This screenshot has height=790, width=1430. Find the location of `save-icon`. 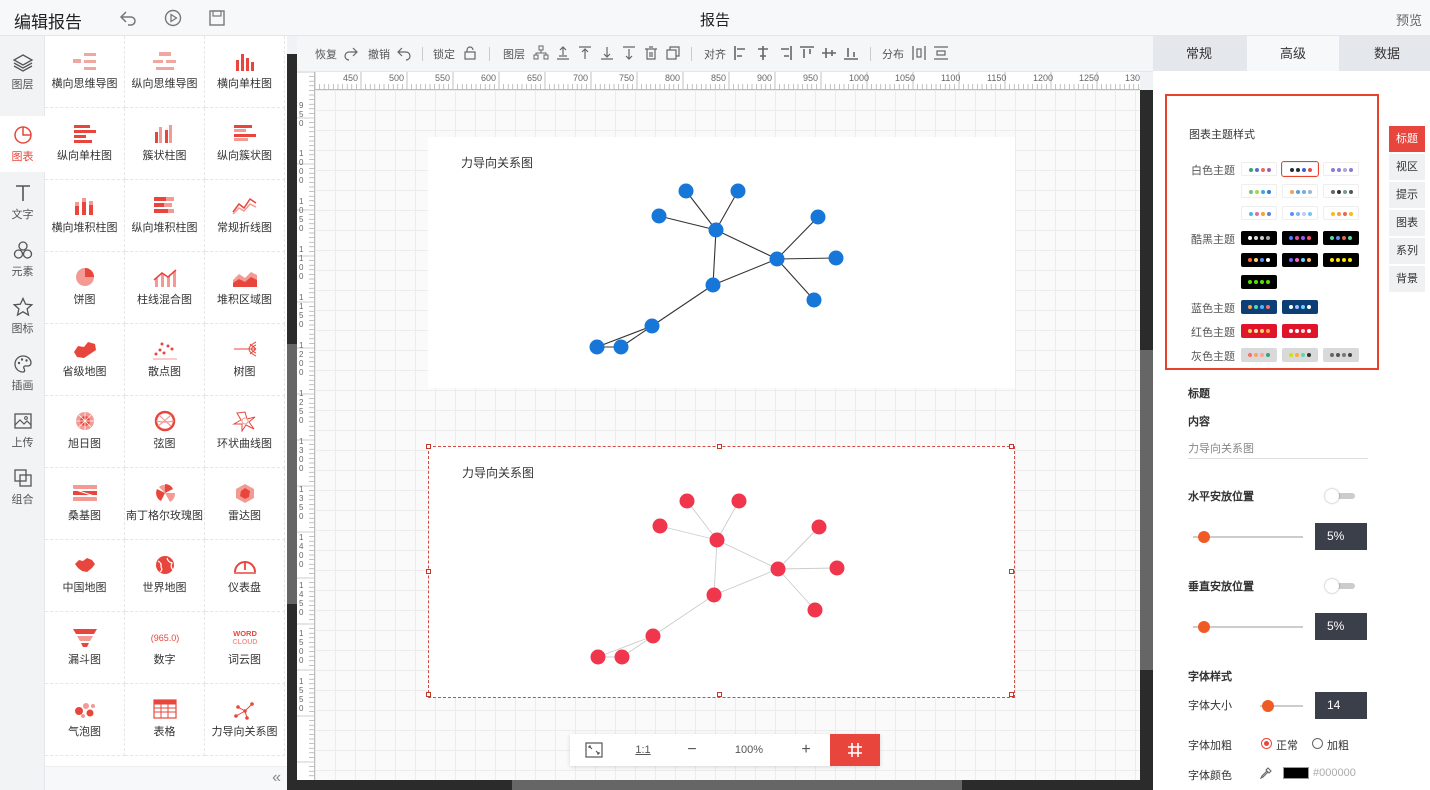

save-icon is located at coordinates (217, 18).